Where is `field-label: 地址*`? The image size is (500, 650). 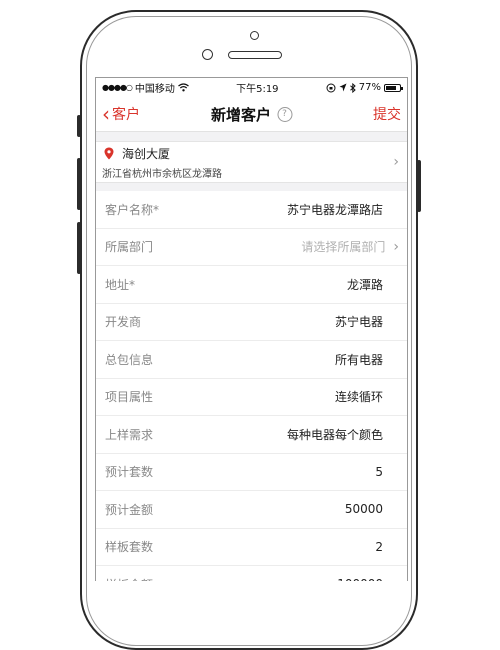 field-label: 地址* is located at coordinates (120, 284).